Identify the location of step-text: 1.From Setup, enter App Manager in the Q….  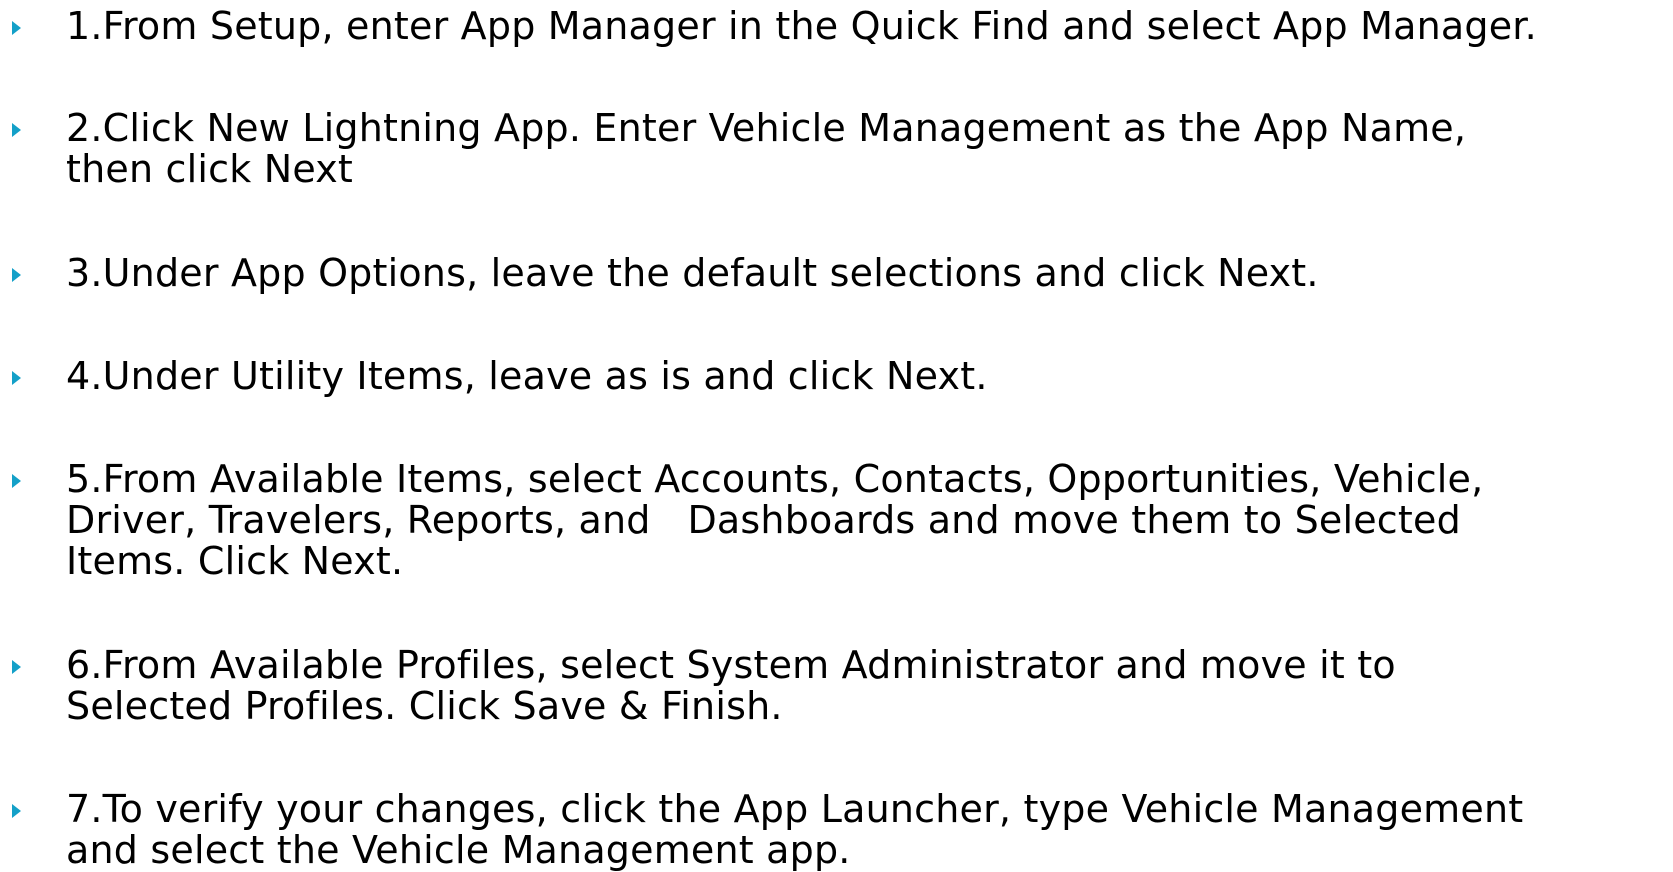
(801, 26).